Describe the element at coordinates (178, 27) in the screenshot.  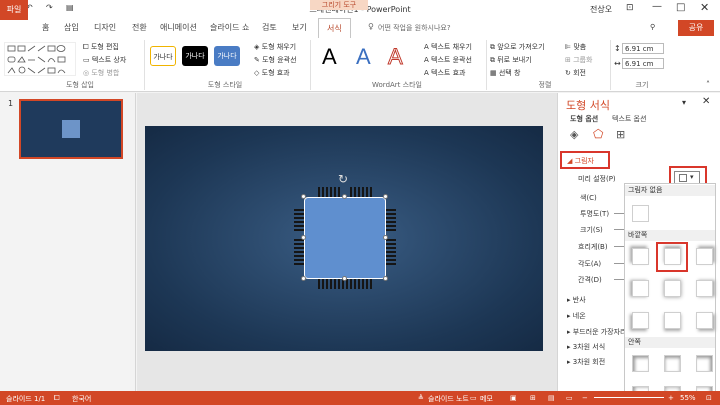
I see `tab-animations: 애니메이션` at that location.